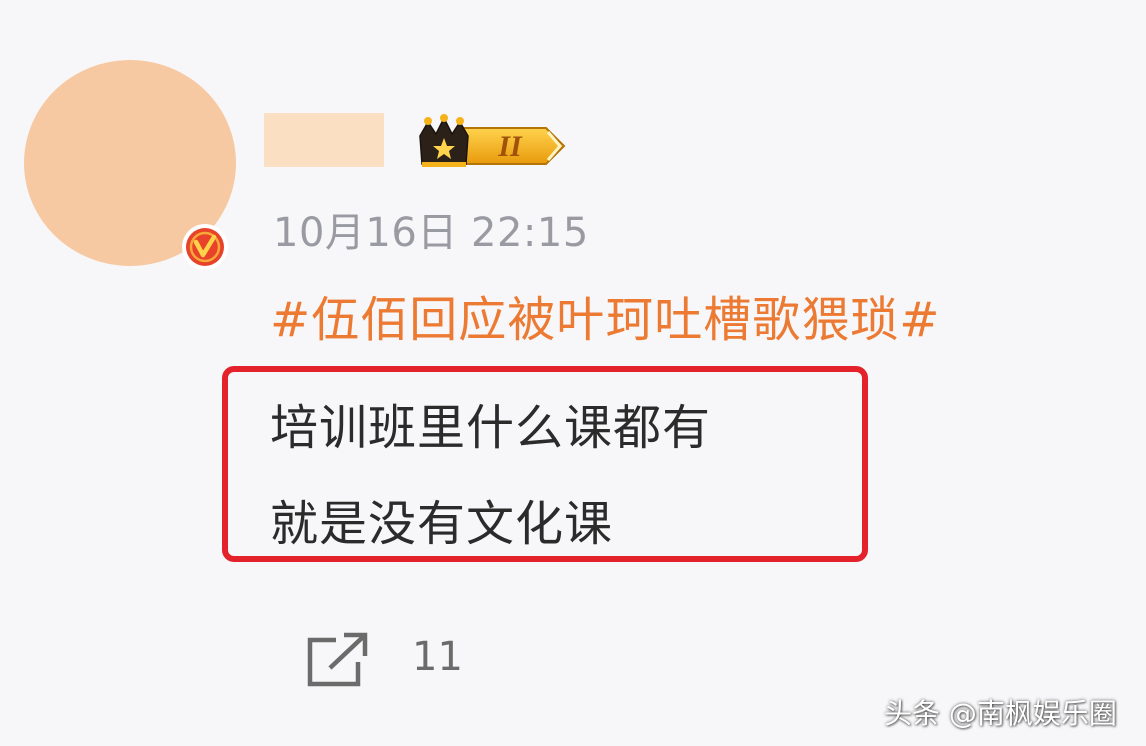  What do you see at coordinates (339, 660) in the screenshot?
I see `share-icon` at bounding box center [339, 660].